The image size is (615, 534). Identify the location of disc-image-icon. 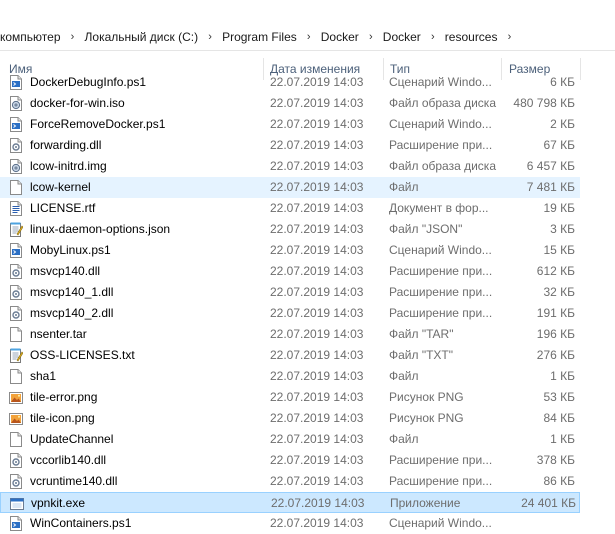
(16, 103).